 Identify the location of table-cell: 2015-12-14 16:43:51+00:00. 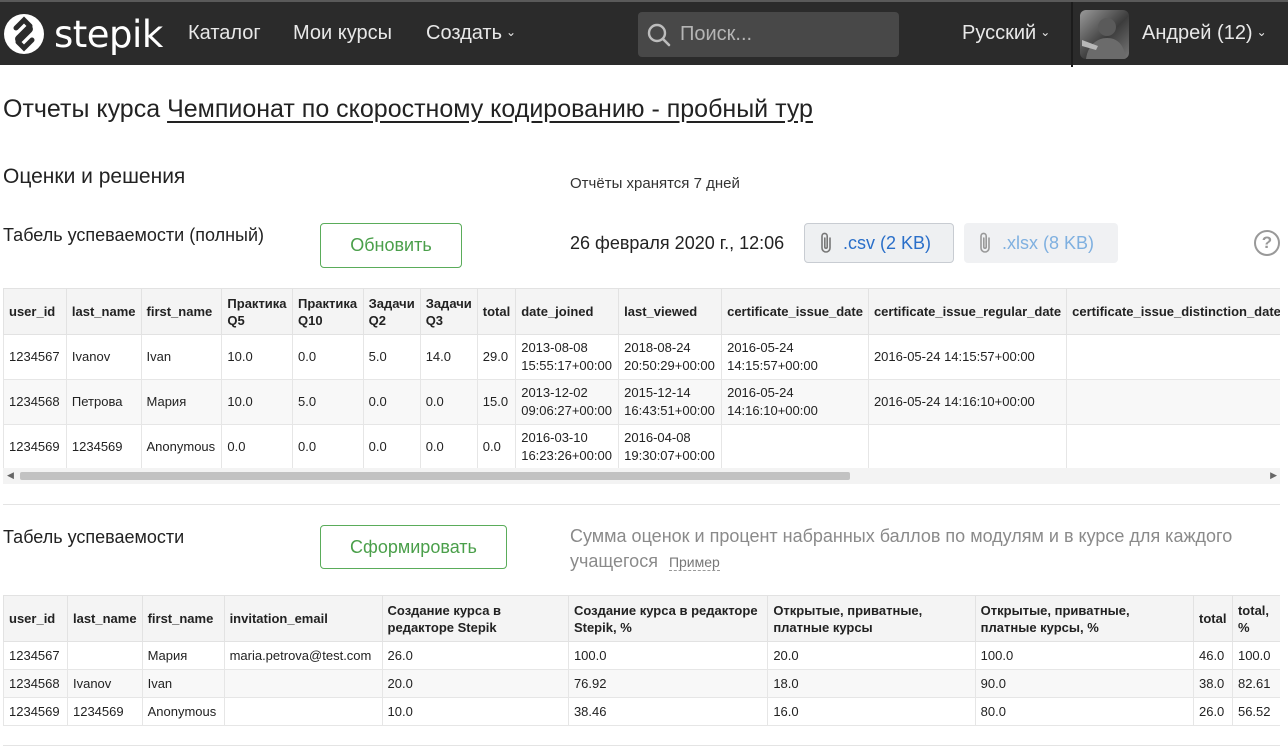
(670, 402).